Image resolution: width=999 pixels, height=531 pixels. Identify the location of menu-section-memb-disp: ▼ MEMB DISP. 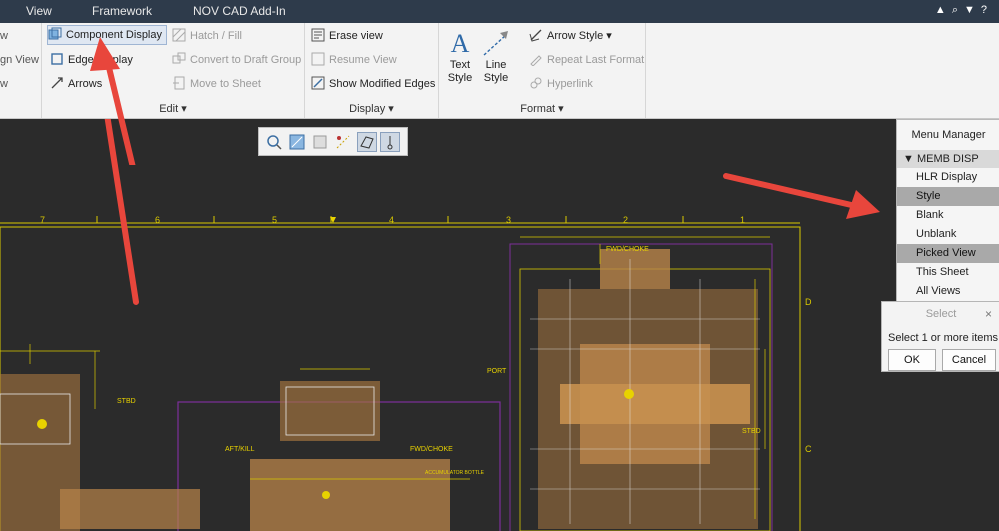
(948, 159).